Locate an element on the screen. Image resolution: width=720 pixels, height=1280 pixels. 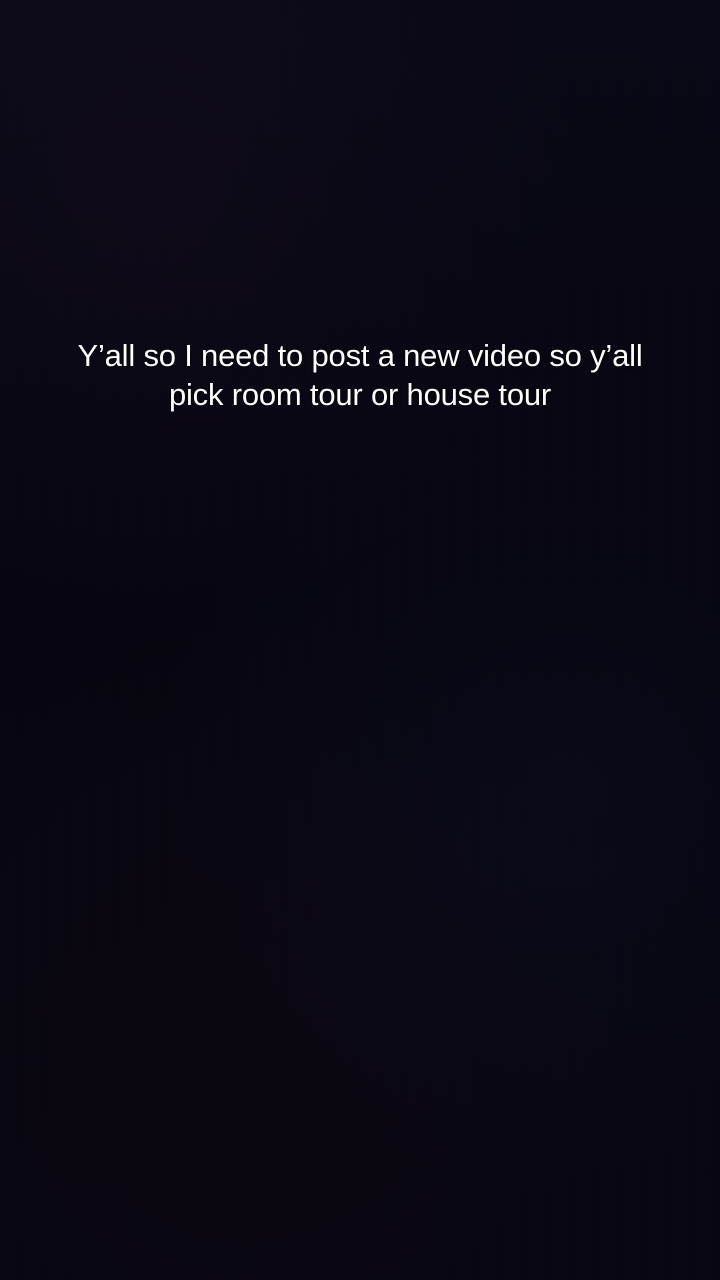
caption-line-2: pick room tour or house tour is located at coordinates (360, 394).